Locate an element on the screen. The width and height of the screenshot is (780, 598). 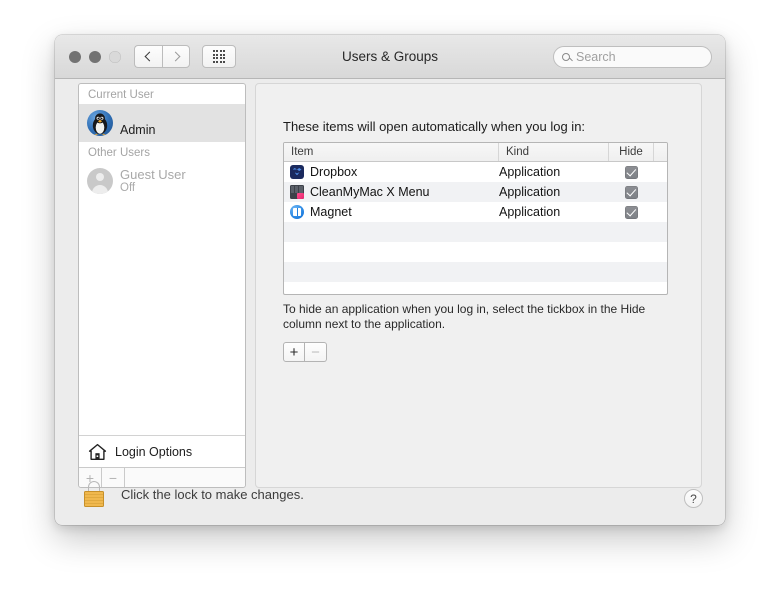
lock-area: Click the lock to make changes. is located at coordinates (193, 494).